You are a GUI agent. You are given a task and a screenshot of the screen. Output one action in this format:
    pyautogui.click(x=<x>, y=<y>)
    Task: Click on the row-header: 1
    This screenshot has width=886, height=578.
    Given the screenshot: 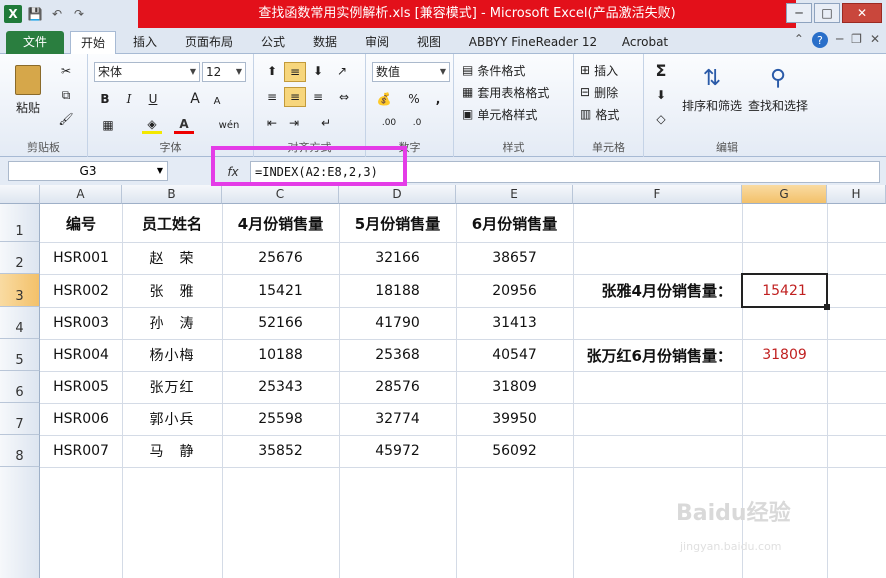 What is the action you would take?
    pyautogui.click(x=20, y=223)
    